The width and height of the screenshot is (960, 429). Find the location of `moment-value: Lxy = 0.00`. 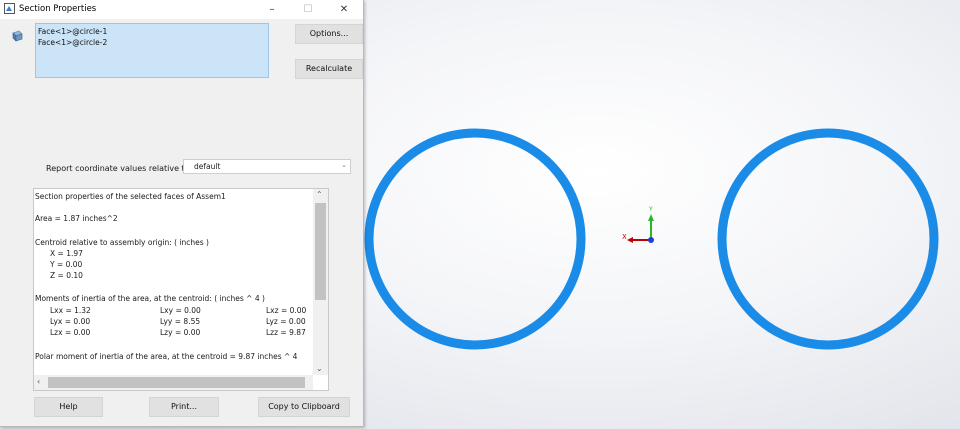

moment-value: Lxy = 0.00 is located at coordinates (180, 310).